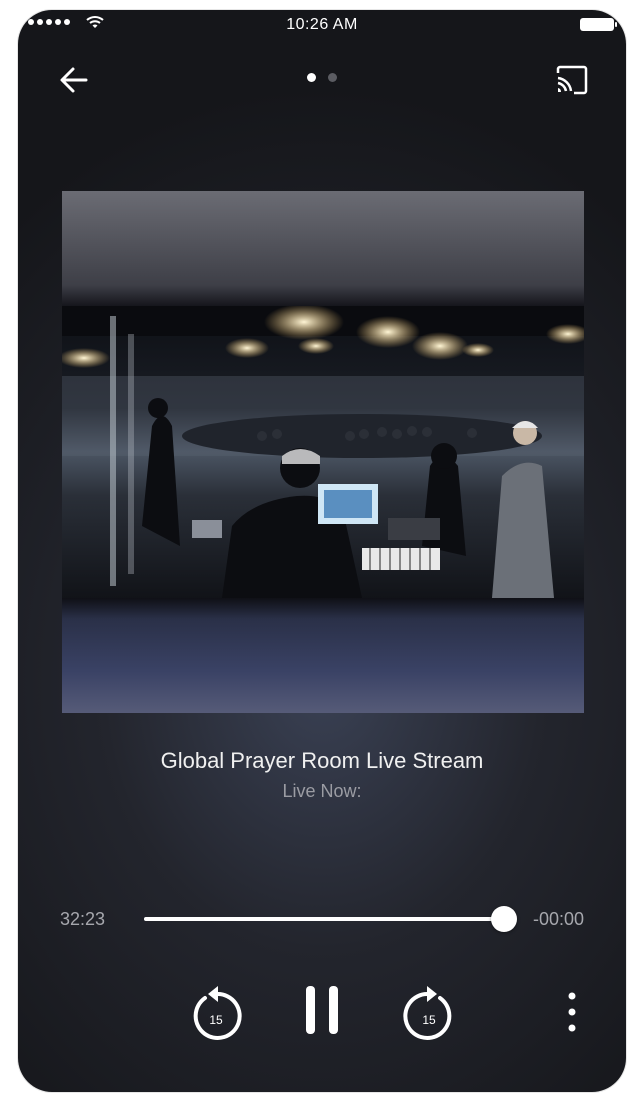  I want to click on progress-fill, so click(324, 919).